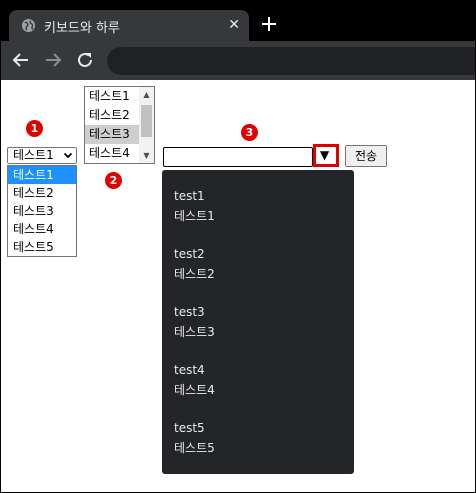 This screenshot has height=493, width=476. What do you see at coordinates (112, 153) in the screenshot?
I see `listbox-item: 테스트4` at bounding box center [112, 153].